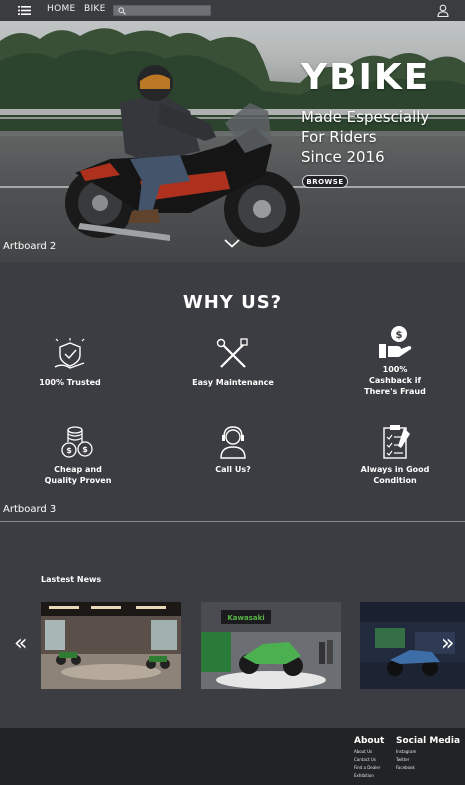 The width and height of the screenshot is (465, 785). I want to click on top-nav-bar: HOME BIKE, so click(232, 10).